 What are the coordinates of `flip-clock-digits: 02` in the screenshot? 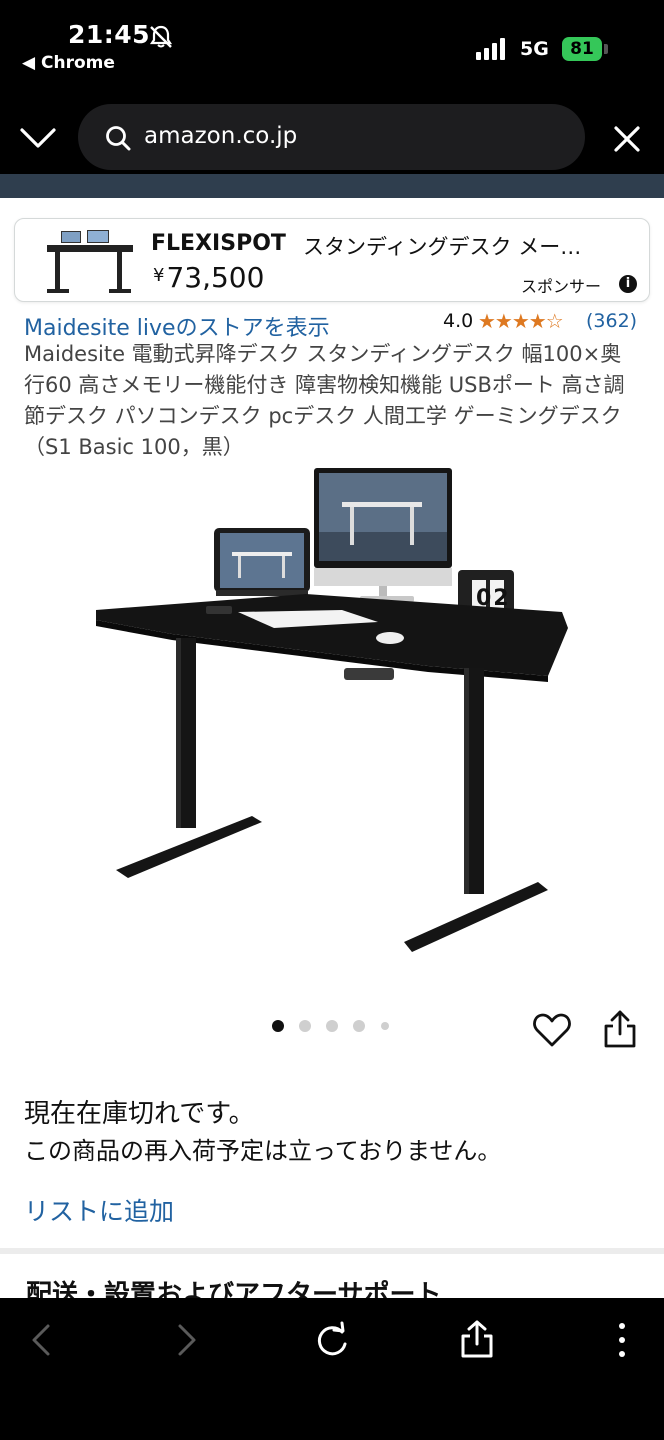 It's located at (493, 598).